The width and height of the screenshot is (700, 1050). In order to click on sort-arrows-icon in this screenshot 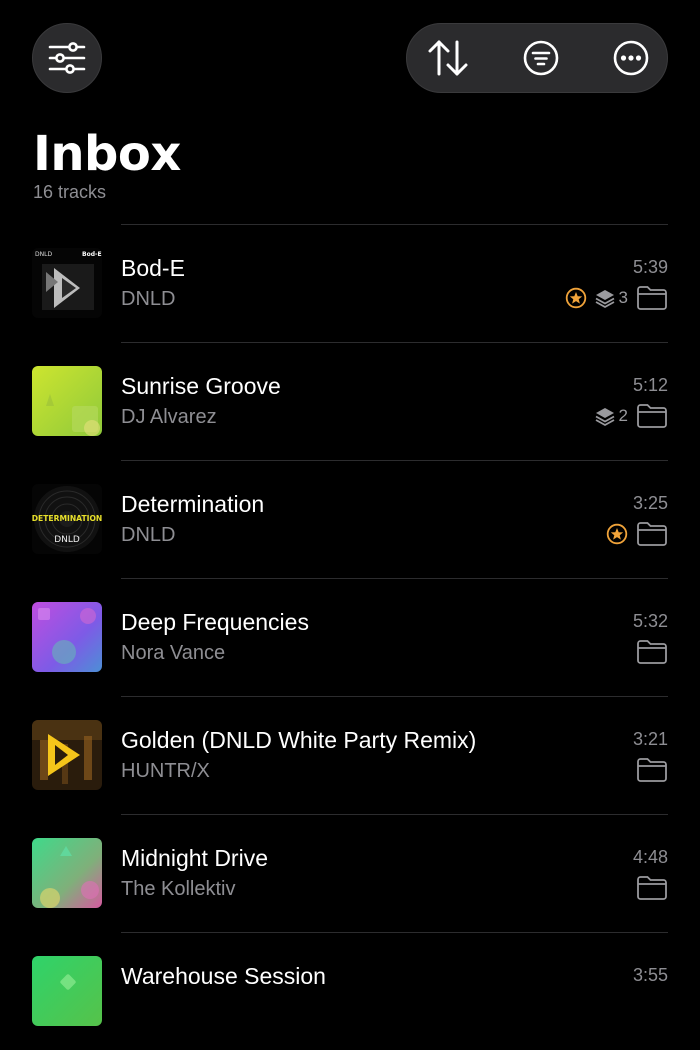, I will do `click(448, 58)`.